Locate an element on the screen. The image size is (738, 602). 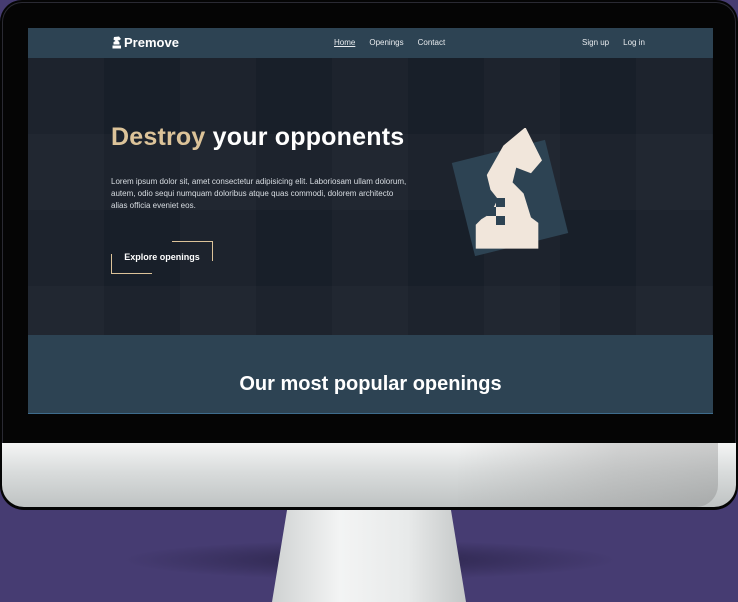
knight-icon is located at coordinates (116, 42).